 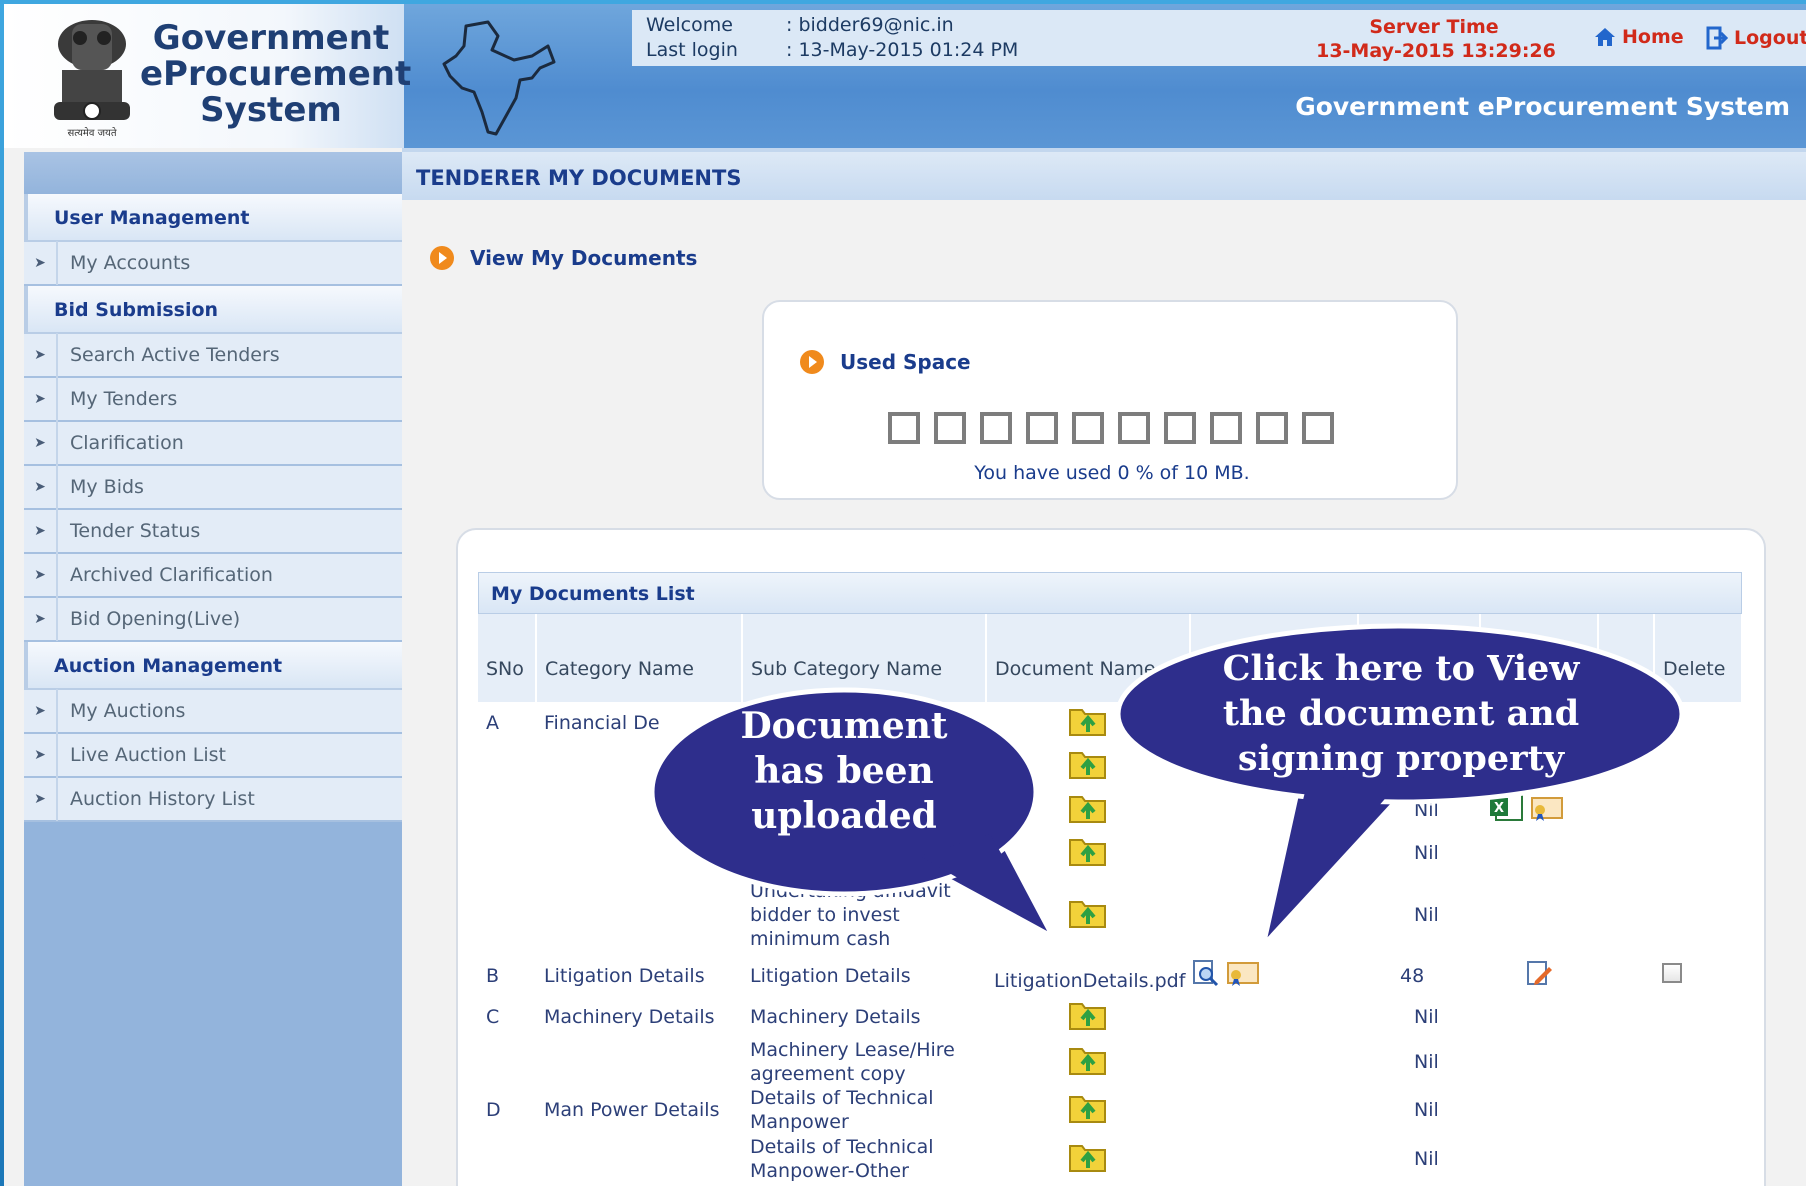 What do you see at coordinates (1770, 38) in the screenshot?
I see `logout-label: Logout` at bounding box center [1770, 38].